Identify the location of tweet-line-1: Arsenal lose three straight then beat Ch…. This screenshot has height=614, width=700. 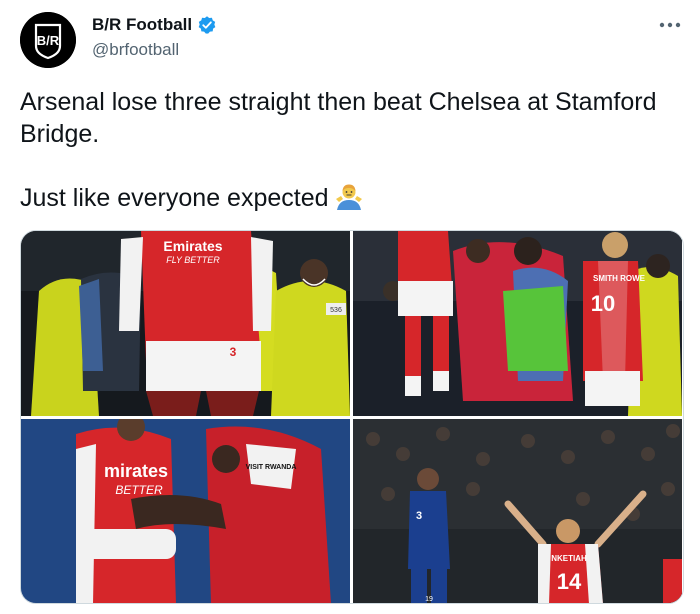
(338, 118).